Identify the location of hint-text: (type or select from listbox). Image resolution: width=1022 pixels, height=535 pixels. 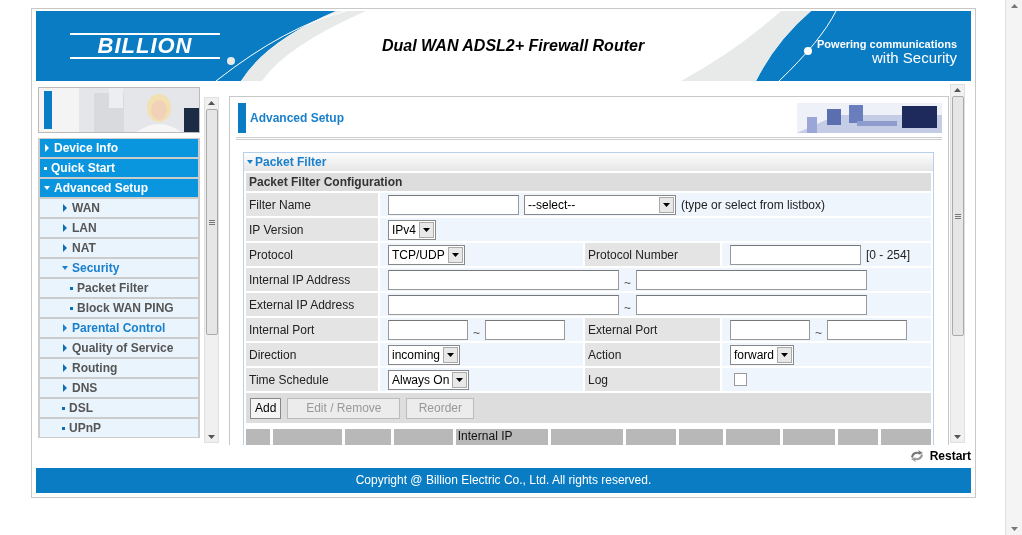
(753, 204).